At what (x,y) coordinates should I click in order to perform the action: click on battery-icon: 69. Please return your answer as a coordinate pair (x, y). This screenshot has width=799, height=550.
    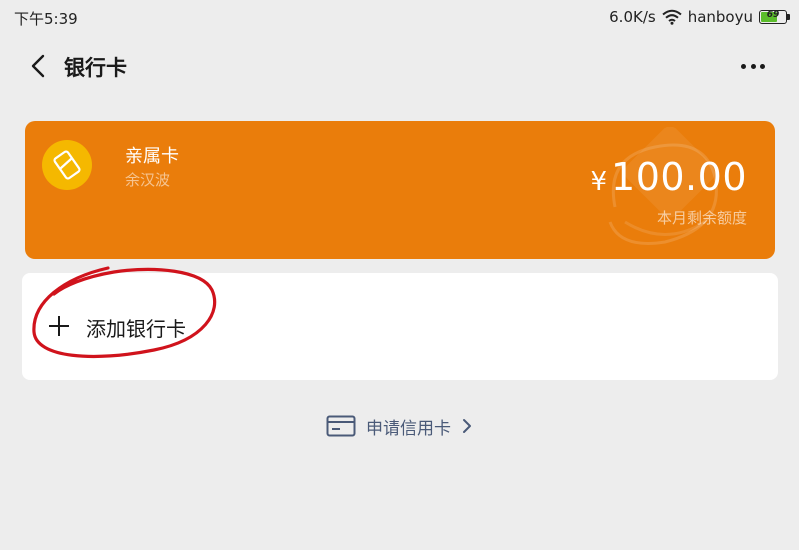
    Looking at the image, I should click on (774, 17).